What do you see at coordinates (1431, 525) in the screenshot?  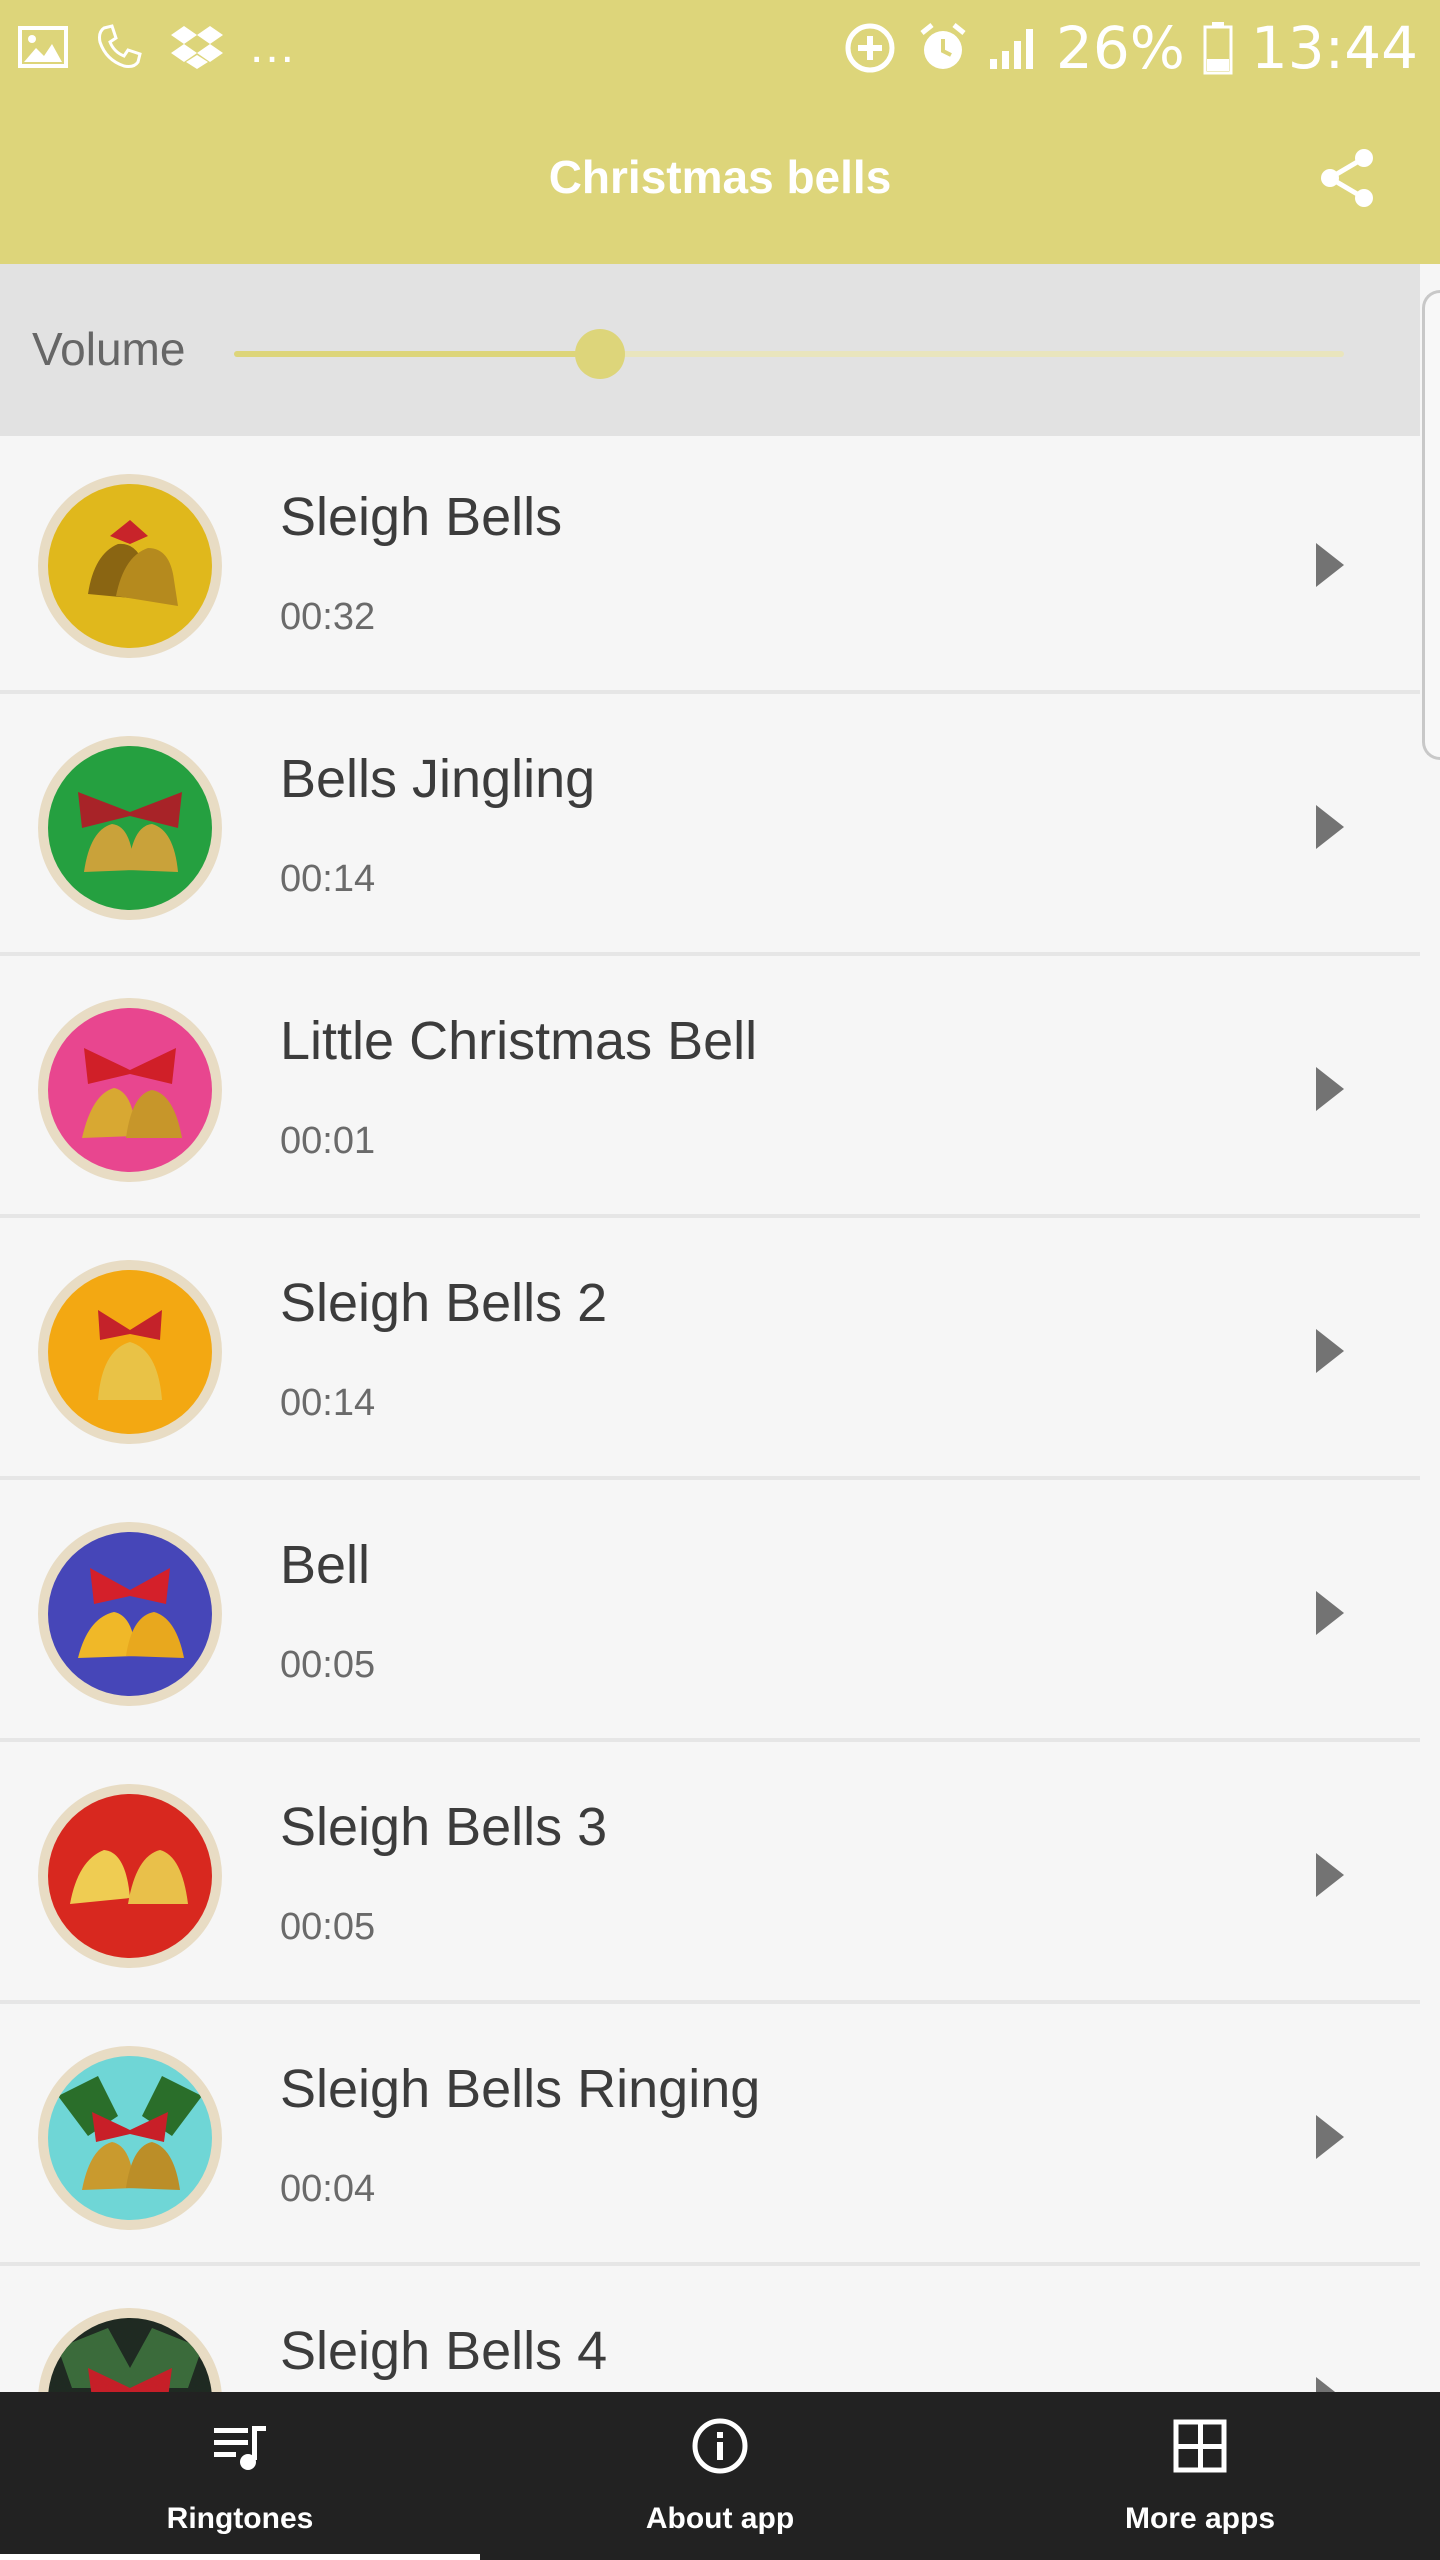 I see `scroll-handle` at bounding box center [1431, 525].